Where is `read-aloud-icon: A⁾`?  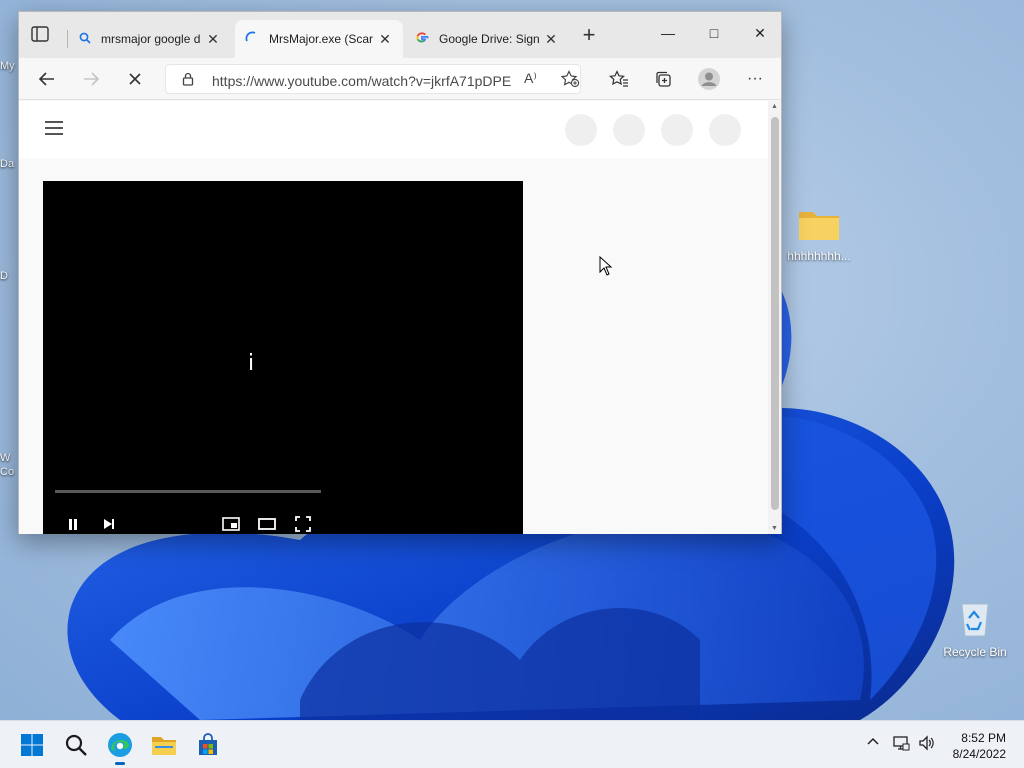 read-aloud-icon: A⁾ is located at coordinates (530, 78).